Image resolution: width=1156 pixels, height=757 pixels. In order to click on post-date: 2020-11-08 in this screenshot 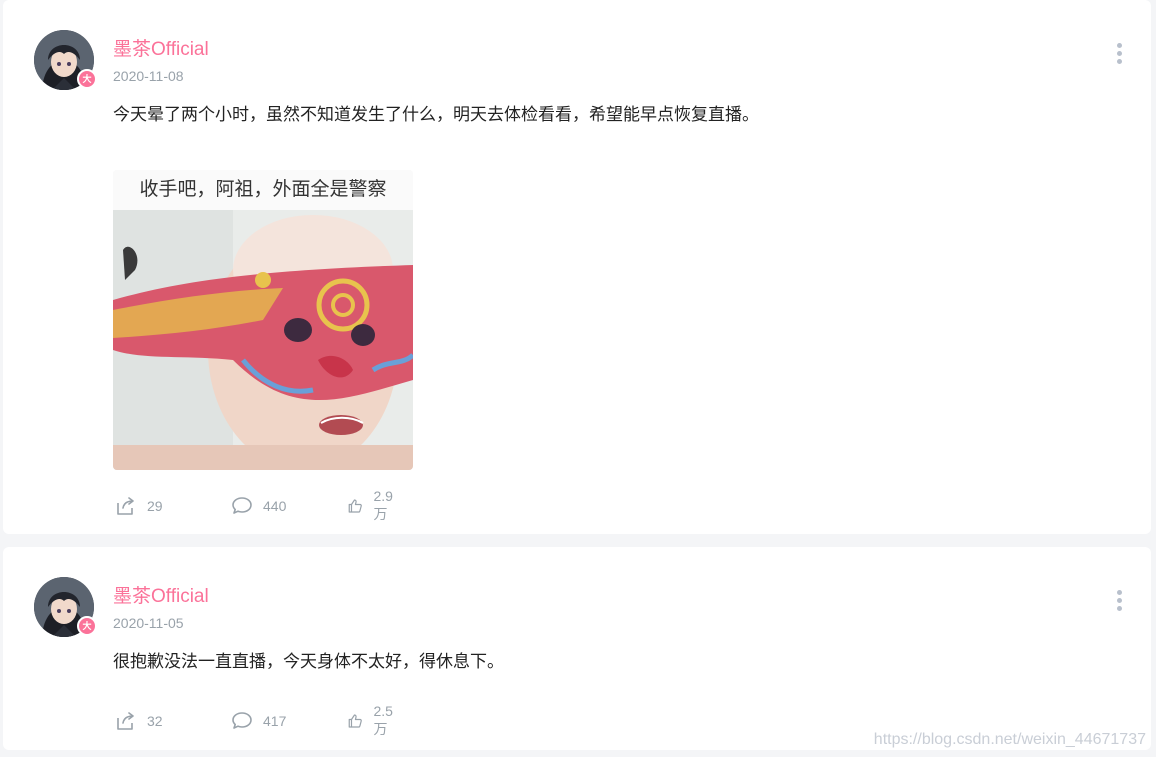, I will do `click(148, 76)`.